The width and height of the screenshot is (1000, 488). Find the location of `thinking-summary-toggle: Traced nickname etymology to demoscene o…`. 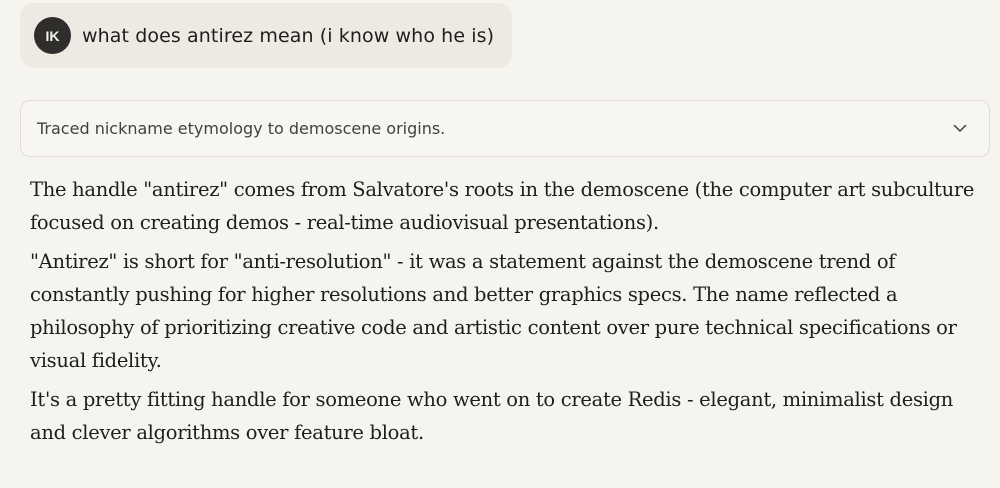

thinking-summary-toggle: Traced nickname etymology to demoscene o… is located at coordinates (505, 128).